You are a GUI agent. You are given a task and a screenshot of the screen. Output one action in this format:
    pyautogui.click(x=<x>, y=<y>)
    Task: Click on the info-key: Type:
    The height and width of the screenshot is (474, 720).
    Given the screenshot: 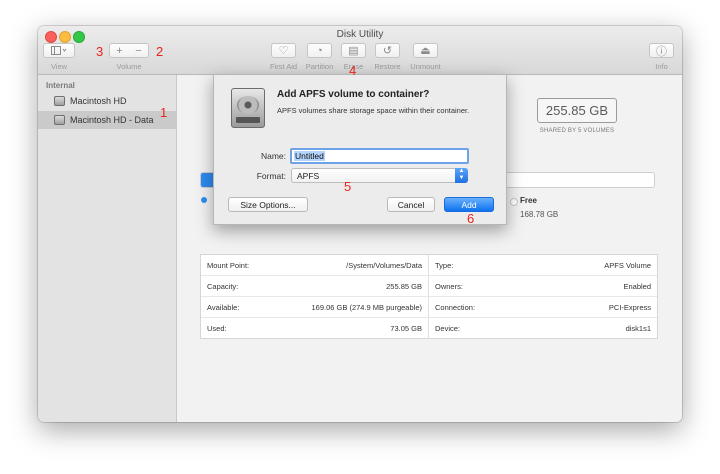 What is the action you would take?
    pyautogui.click(x=444, y=265)
    